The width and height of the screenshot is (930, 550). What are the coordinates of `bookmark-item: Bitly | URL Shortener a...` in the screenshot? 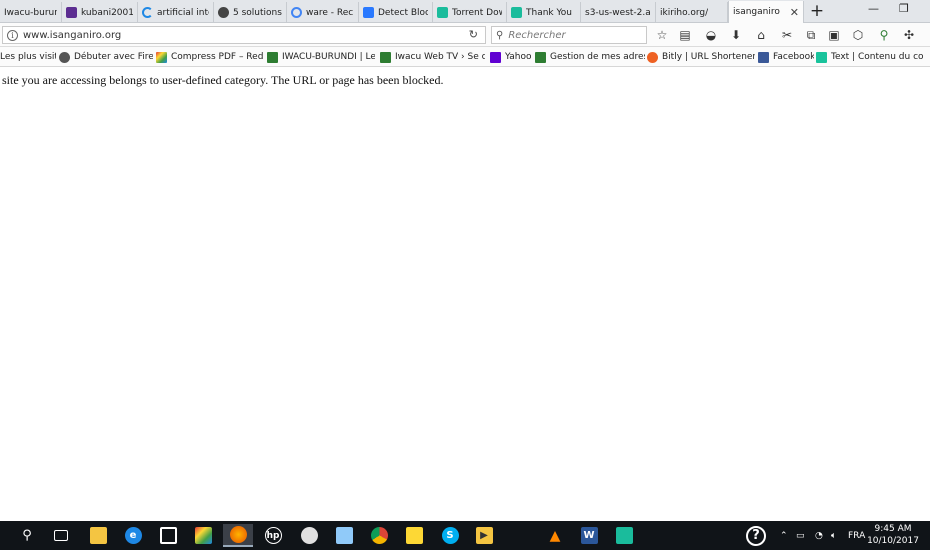 It's located at (701, 57).